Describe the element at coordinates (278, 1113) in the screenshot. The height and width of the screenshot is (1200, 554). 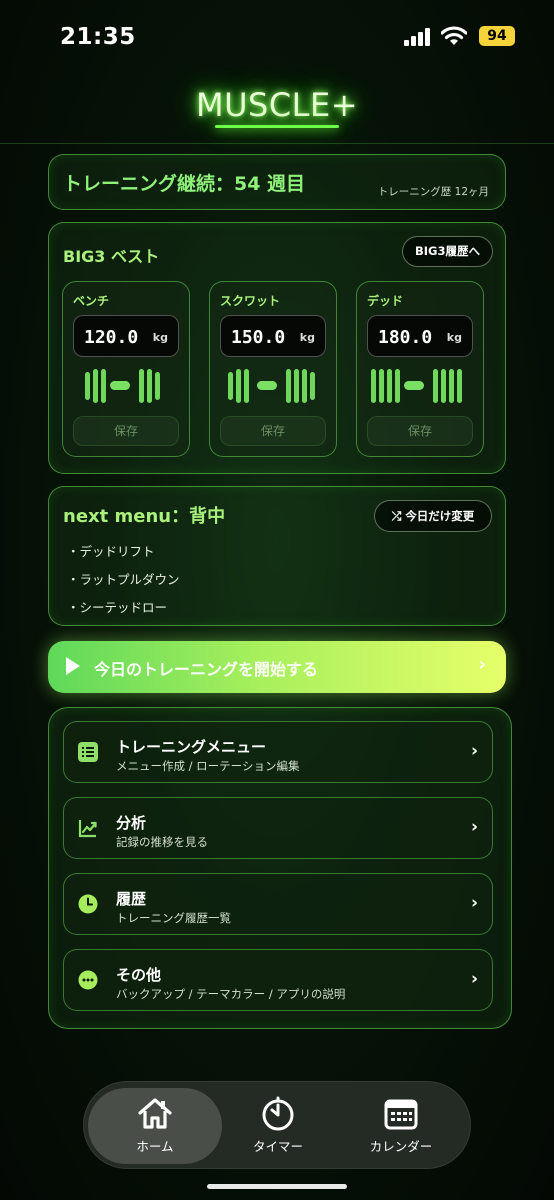
I see `timer-icon` at that location.